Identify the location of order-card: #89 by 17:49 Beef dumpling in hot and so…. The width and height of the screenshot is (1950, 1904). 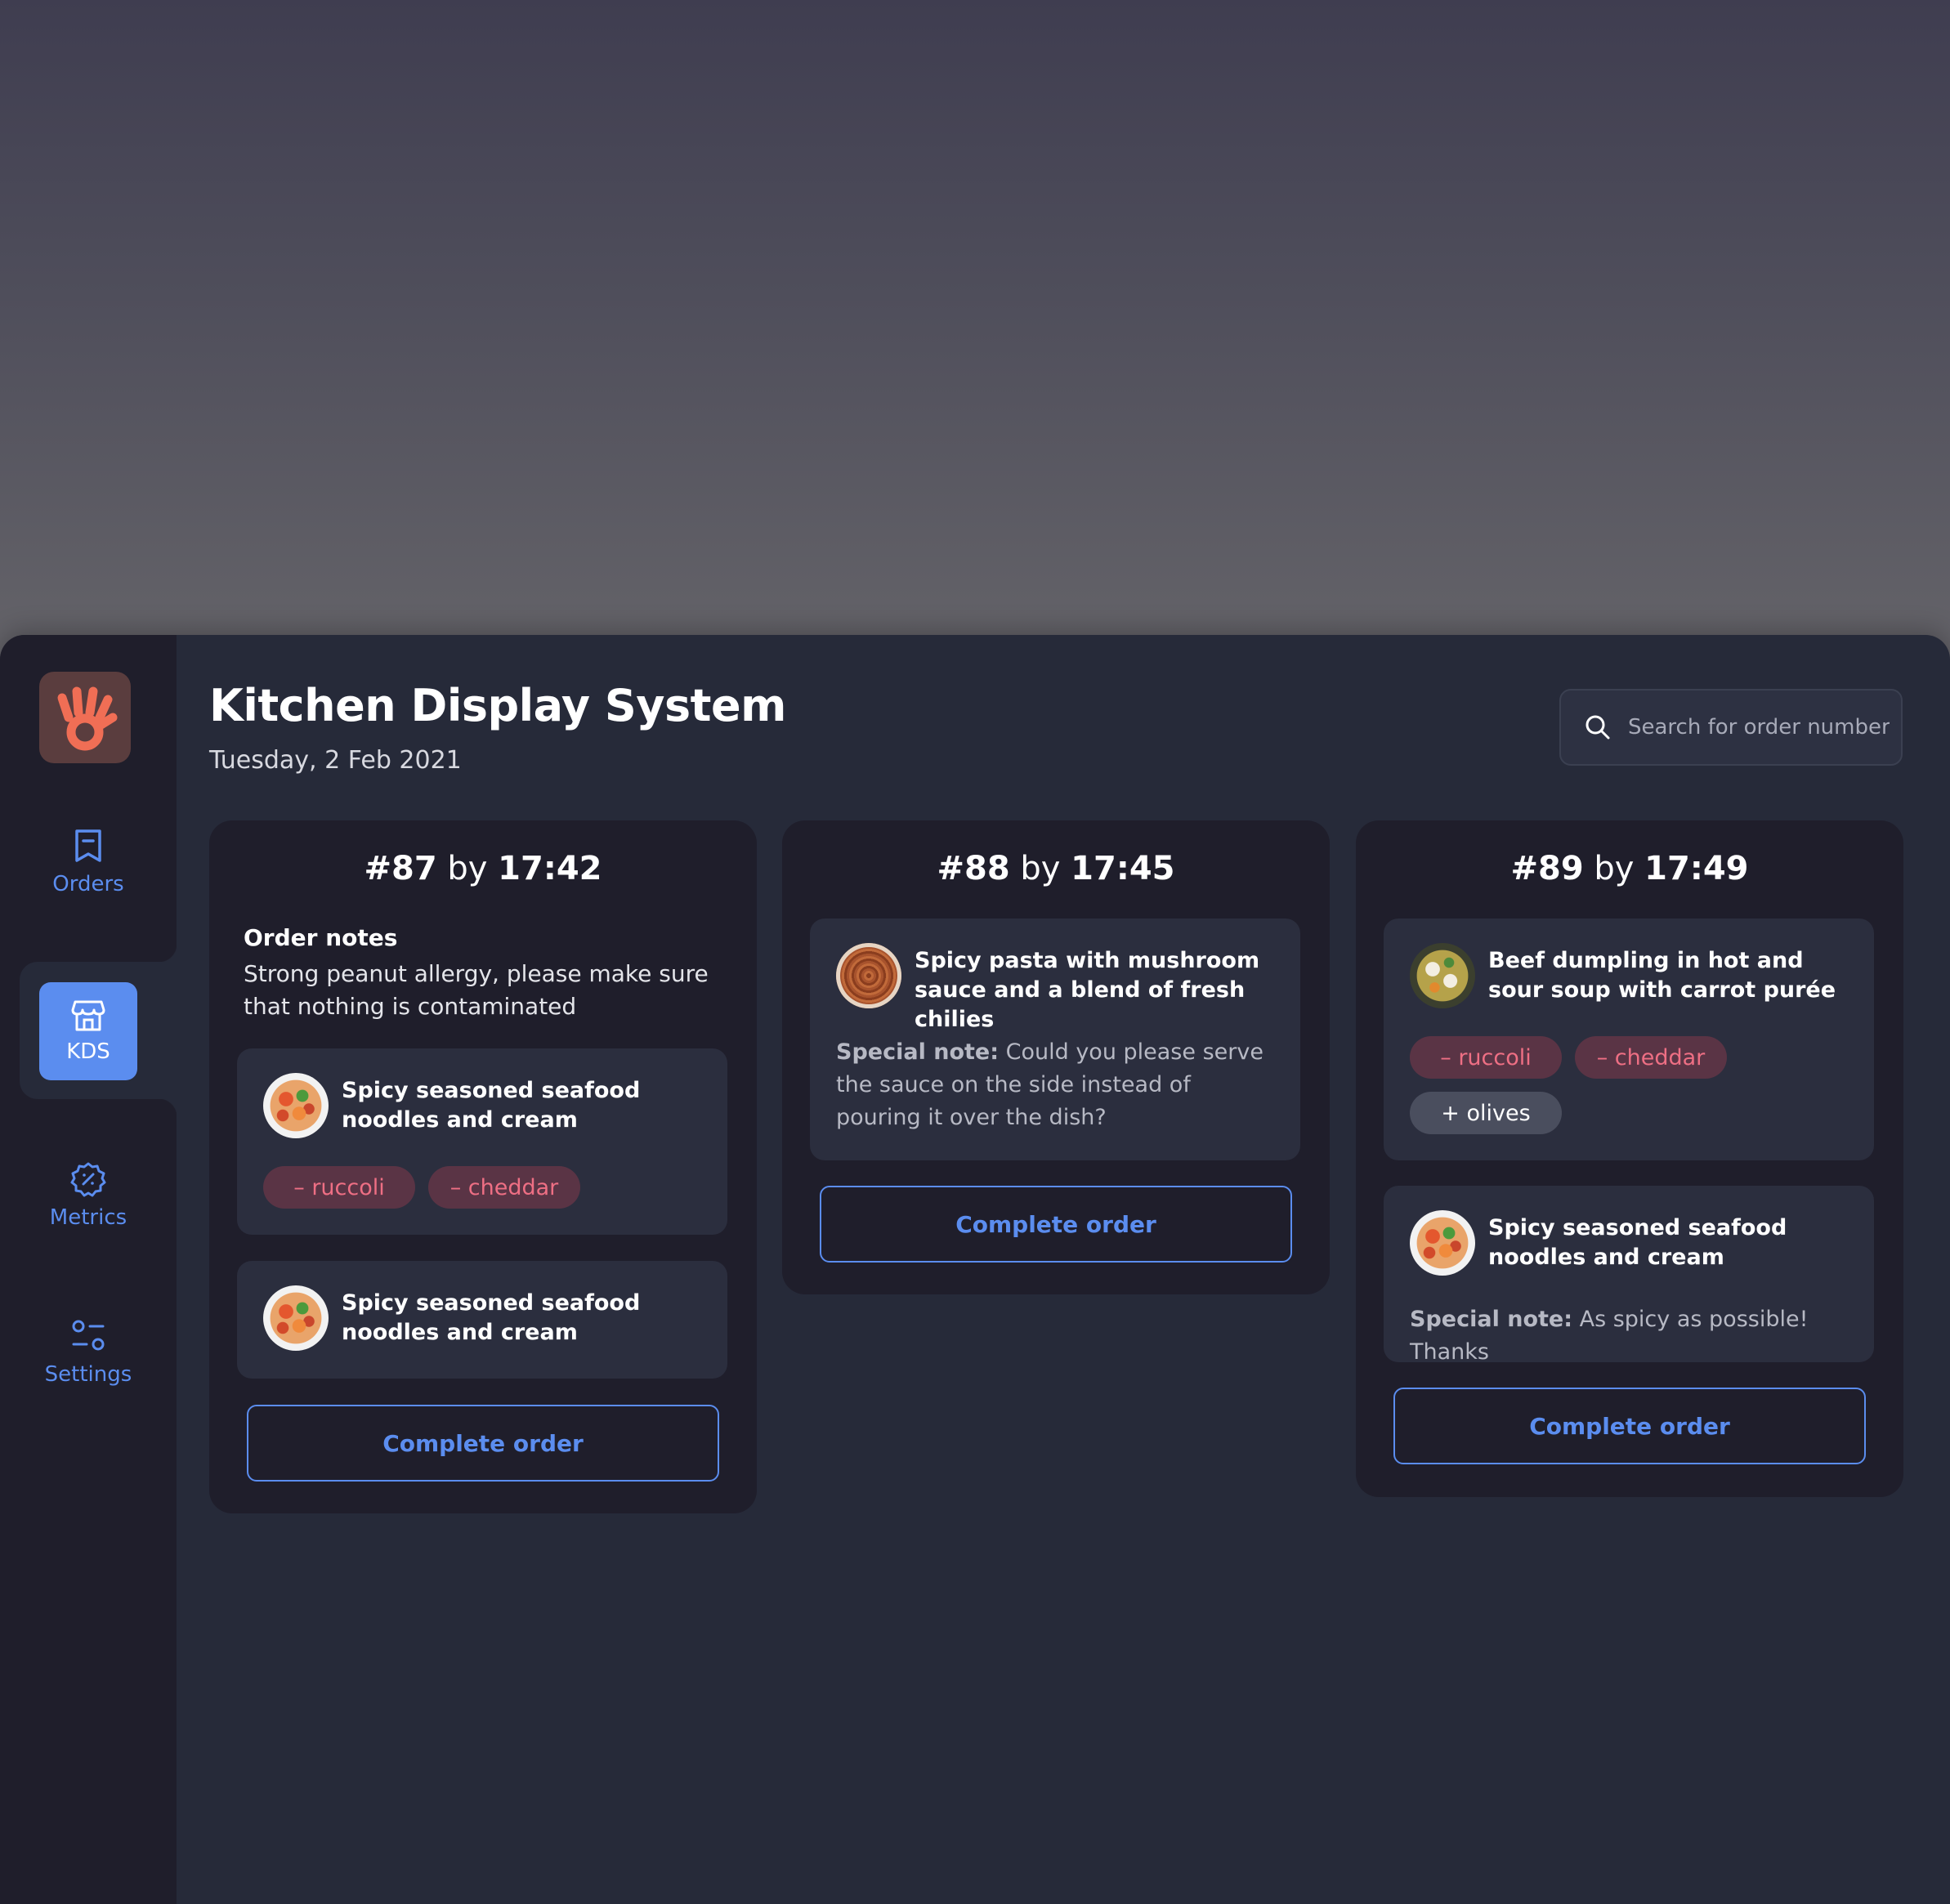
(1629, 1158).